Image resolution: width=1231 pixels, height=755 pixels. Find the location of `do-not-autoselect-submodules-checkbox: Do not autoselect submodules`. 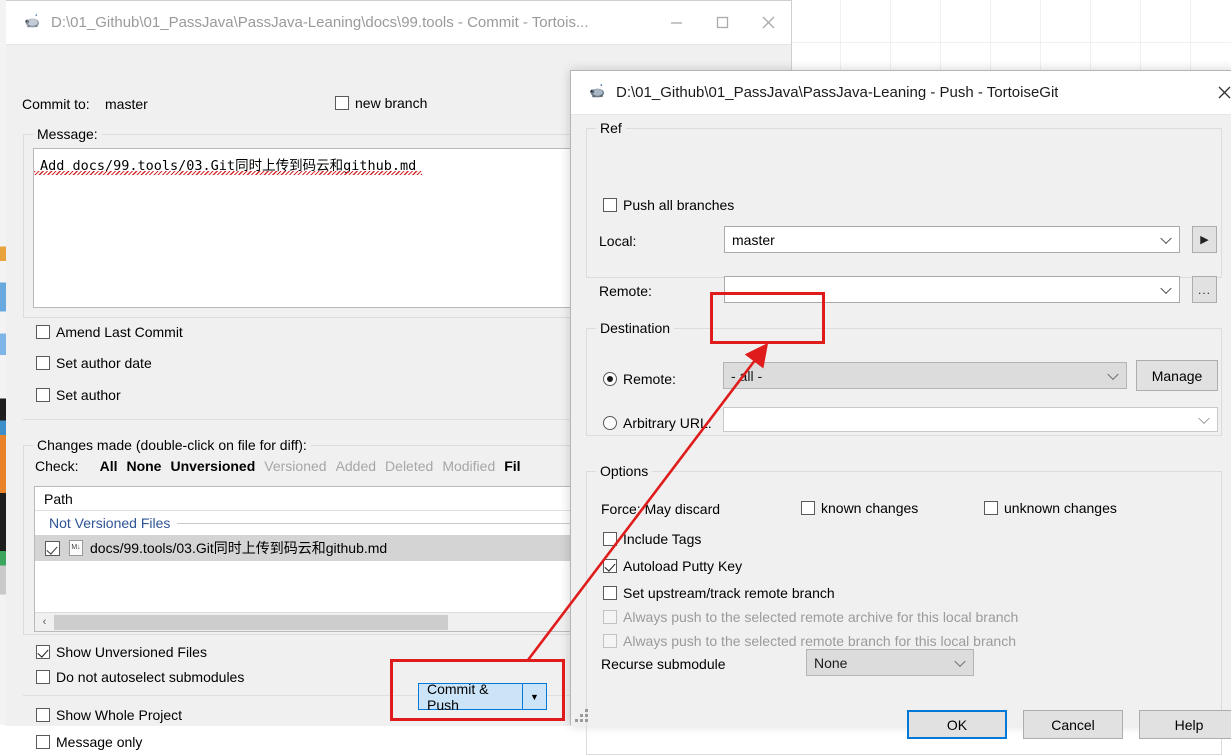

do-not-autoselect-submodules-checkbox: Do not autoselect submodules is located at coordinates (140, 677).